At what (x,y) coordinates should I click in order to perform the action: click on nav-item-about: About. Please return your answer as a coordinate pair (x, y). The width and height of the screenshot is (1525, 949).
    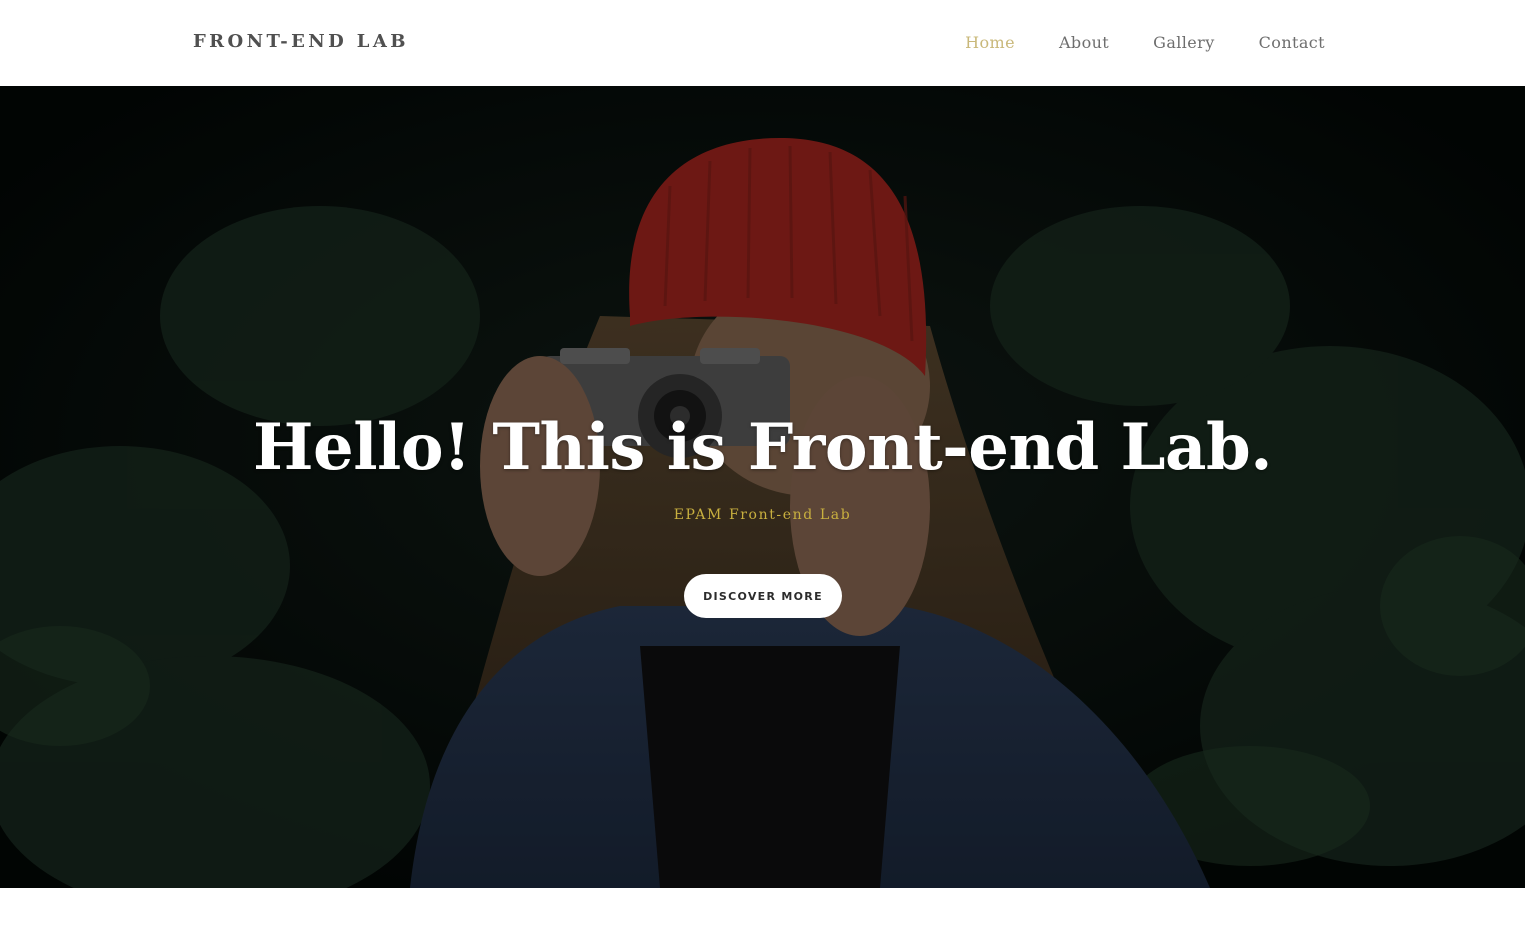
    Looking at the image, I should click on (1084, 43).